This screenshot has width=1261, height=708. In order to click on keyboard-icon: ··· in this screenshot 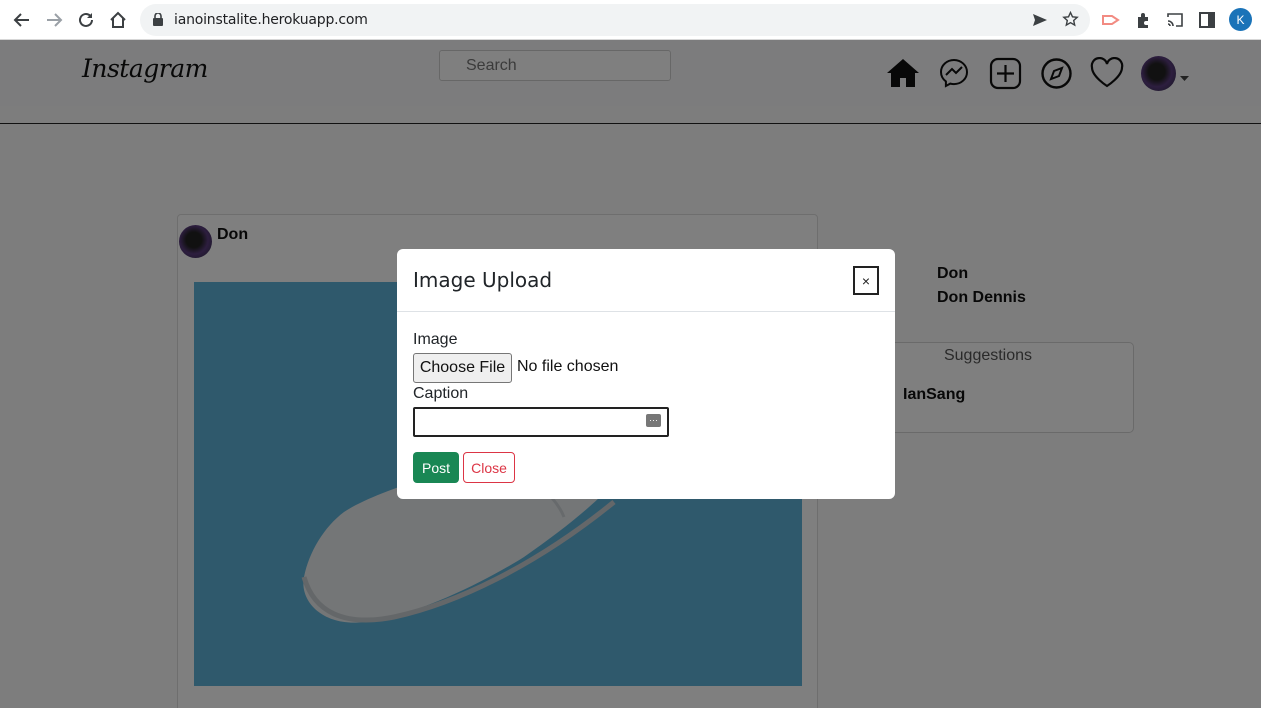, I will do `click(653, 420)`.